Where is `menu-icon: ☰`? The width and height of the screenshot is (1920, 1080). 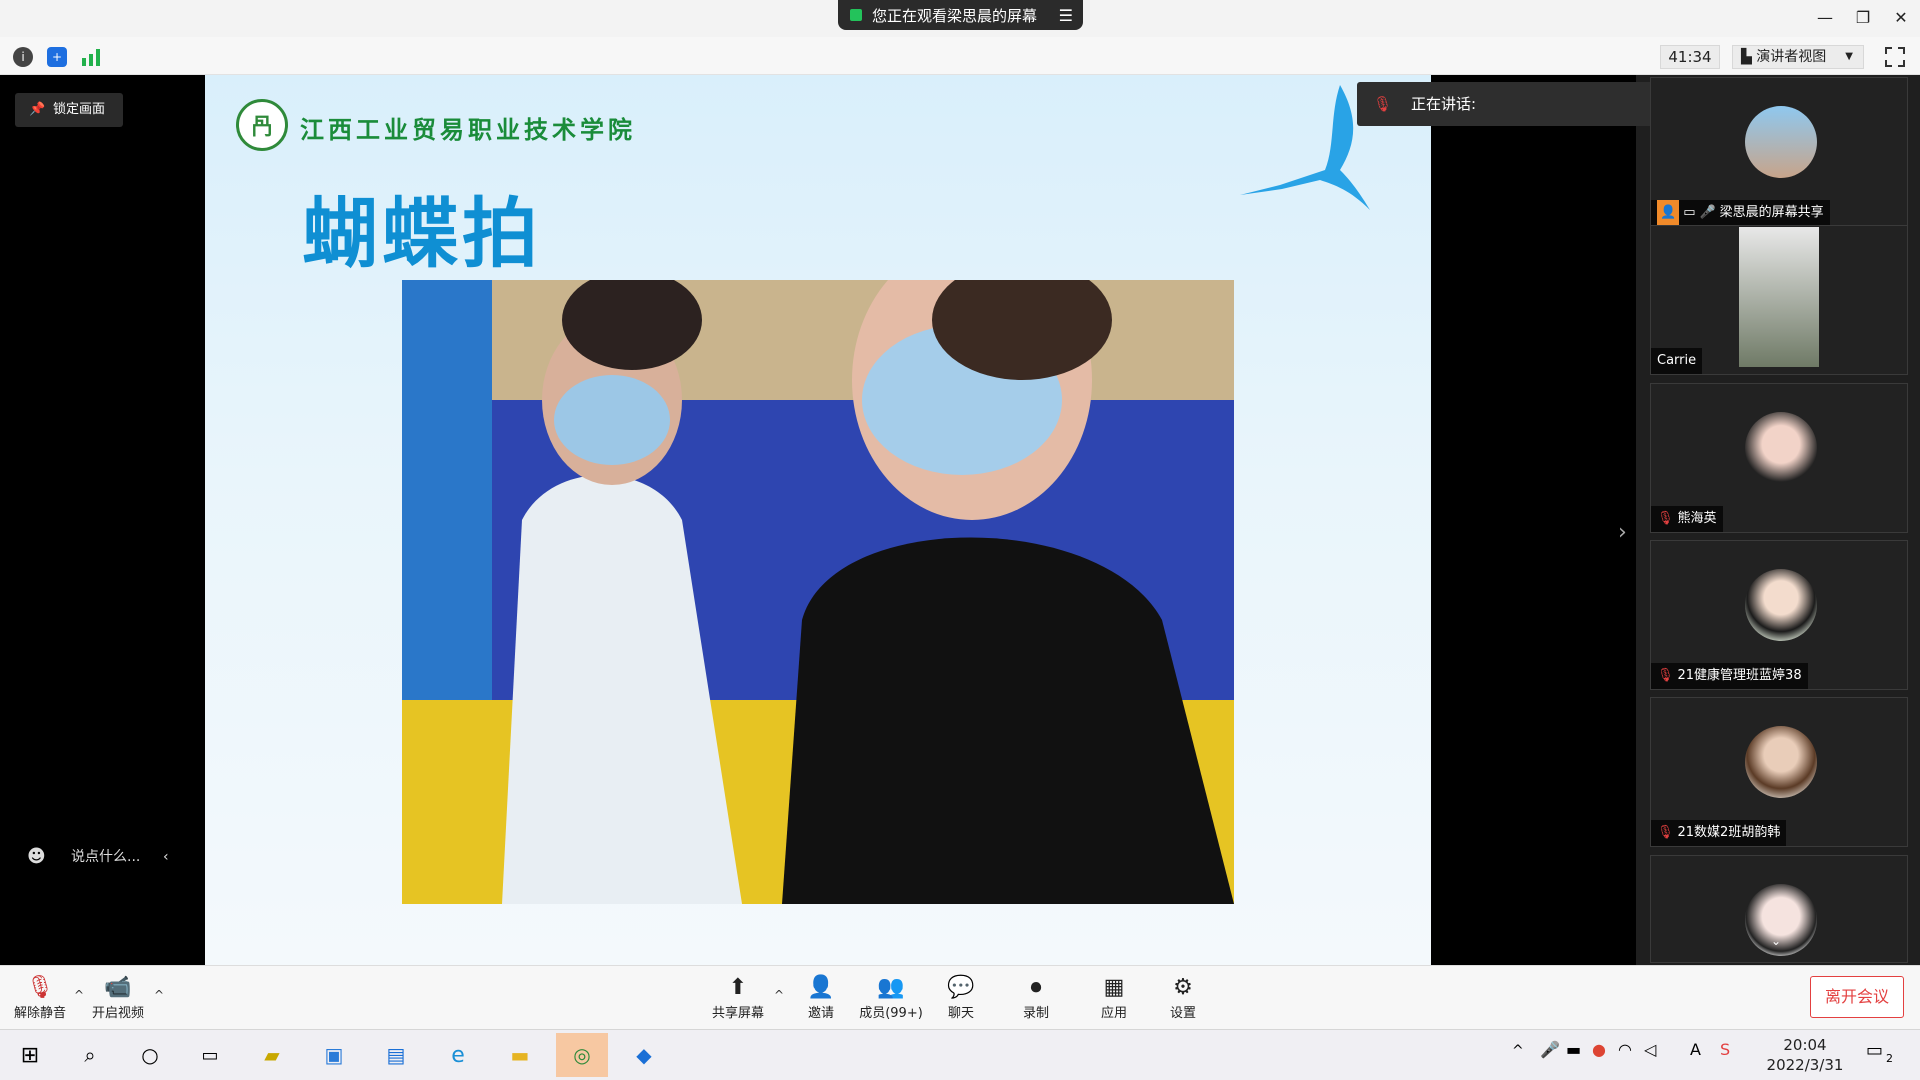
menu-icon: ☰ is located at coordinates (1066, 15).